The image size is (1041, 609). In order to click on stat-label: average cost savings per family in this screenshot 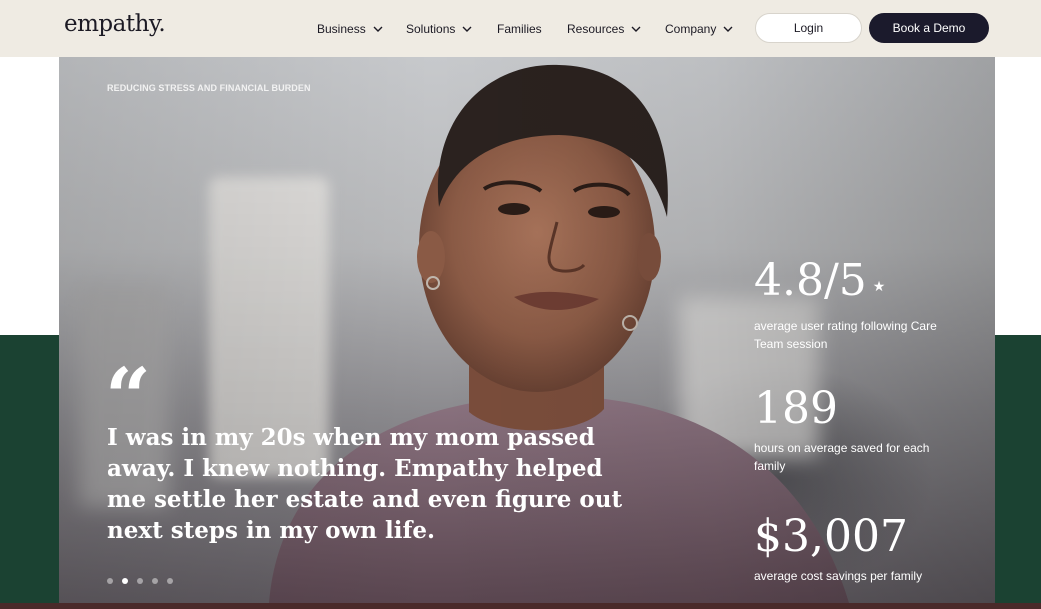, I will do `click(838, 576)`.